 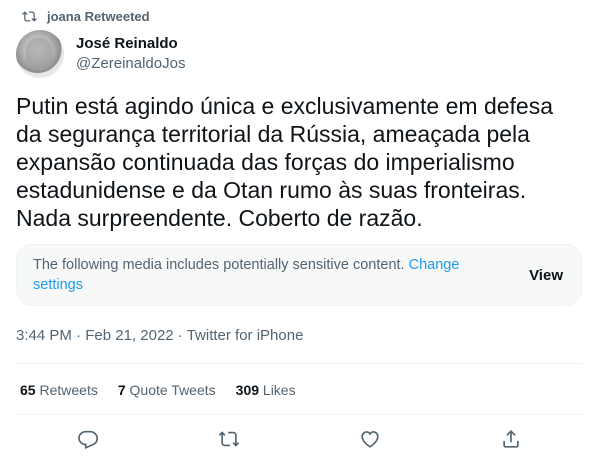 I want to click on tweet-source: Twitter for iPhone, so click(x=245, y=335).